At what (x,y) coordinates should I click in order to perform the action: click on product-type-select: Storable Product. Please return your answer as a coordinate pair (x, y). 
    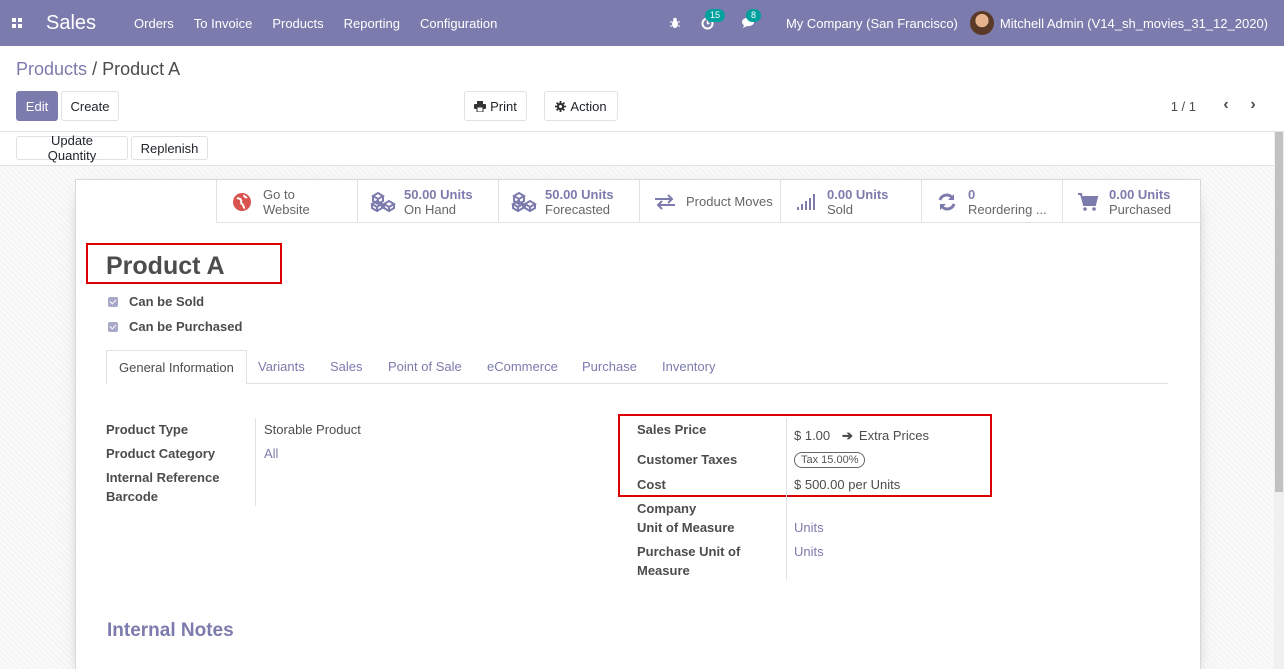
    Looking at the image, I should click on (312, 429).